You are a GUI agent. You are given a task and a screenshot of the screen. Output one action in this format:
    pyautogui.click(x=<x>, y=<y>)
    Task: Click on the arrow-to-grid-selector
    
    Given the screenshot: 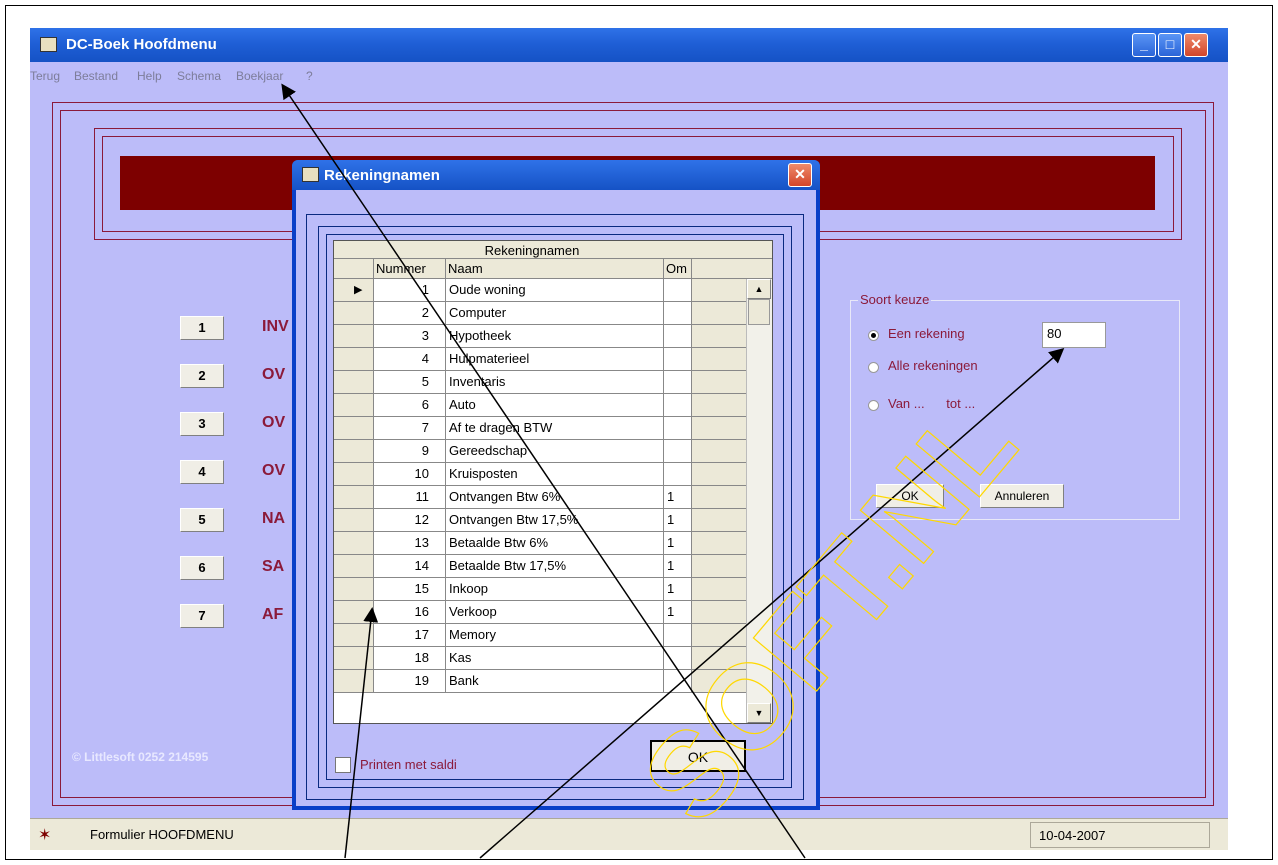 What is the action you would take?
    pyautogui.click(x=361, y=733)
    